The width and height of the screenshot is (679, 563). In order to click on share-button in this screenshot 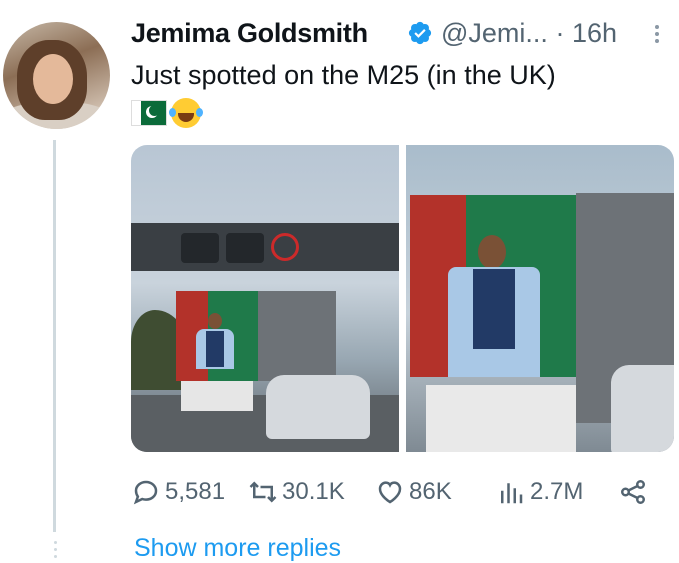, I will do `click(633, 492)`.